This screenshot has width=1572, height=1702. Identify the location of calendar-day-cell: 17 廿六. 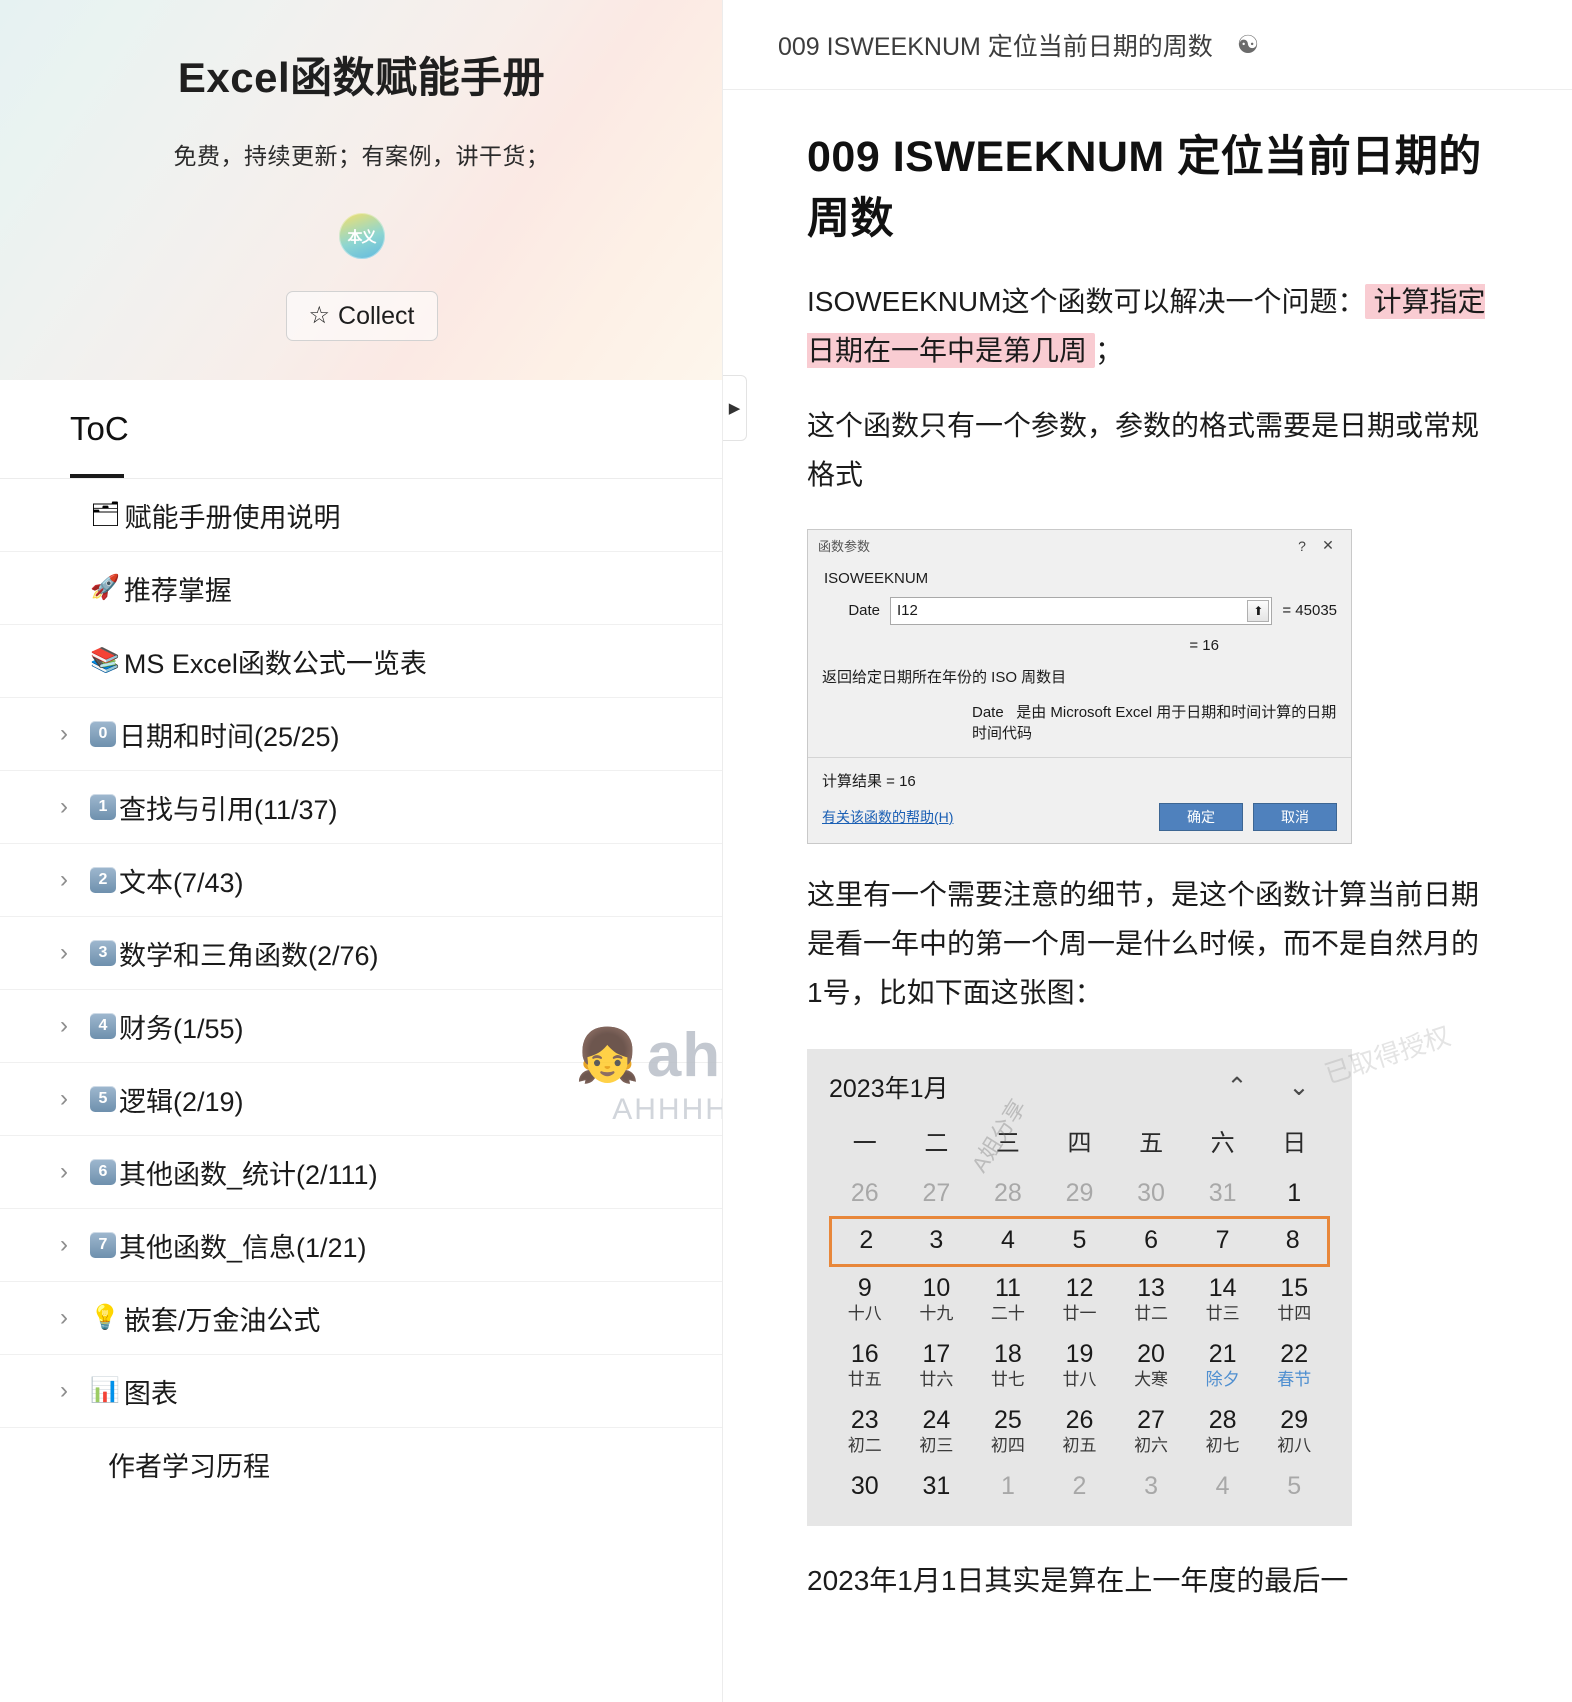
(937, 1366).